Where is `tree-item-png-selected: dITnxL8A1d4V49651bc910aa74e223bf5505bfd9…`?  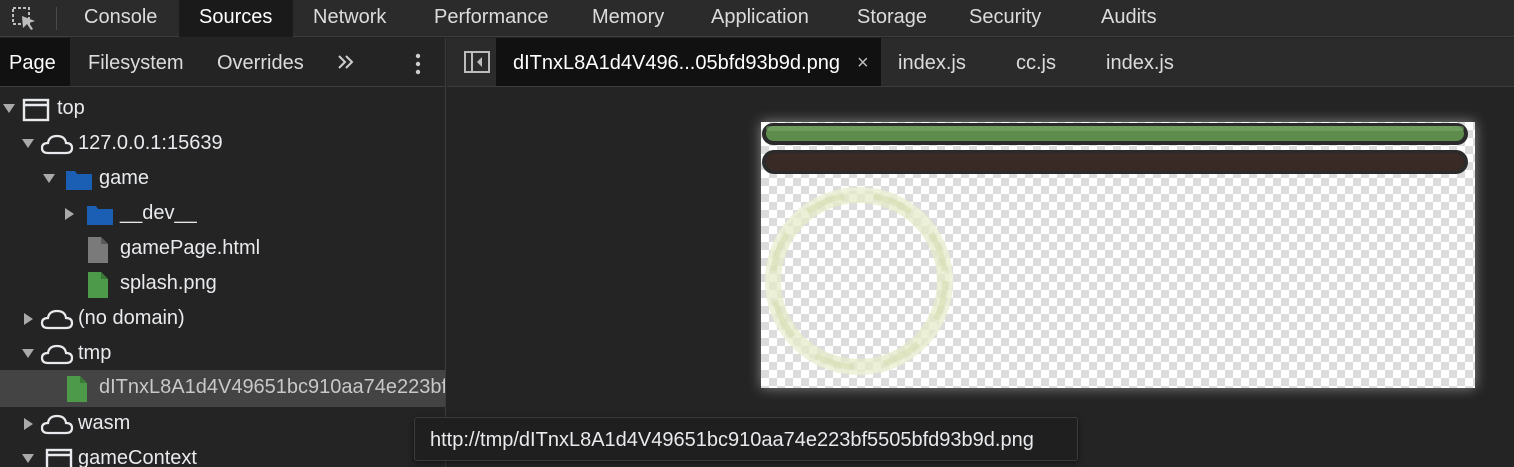 tree-item-png-selected: dITnxL8A1d4V49651bc910aa74e223bf5505bfd9… is located at coordinates (222, 388).